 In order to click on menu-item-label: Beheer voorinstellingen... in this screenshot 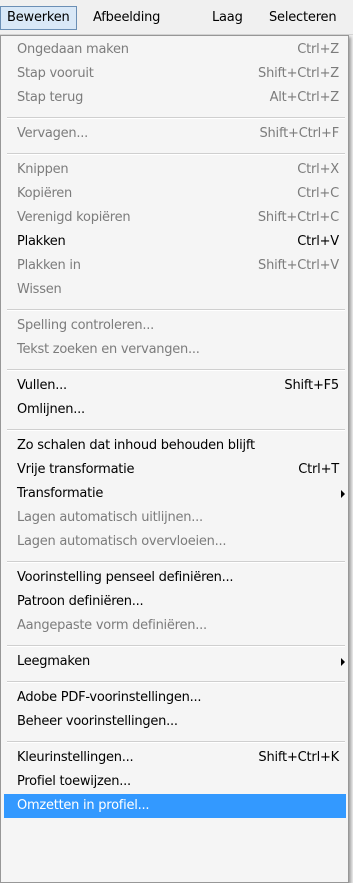, I will do `click(97, 721)`.